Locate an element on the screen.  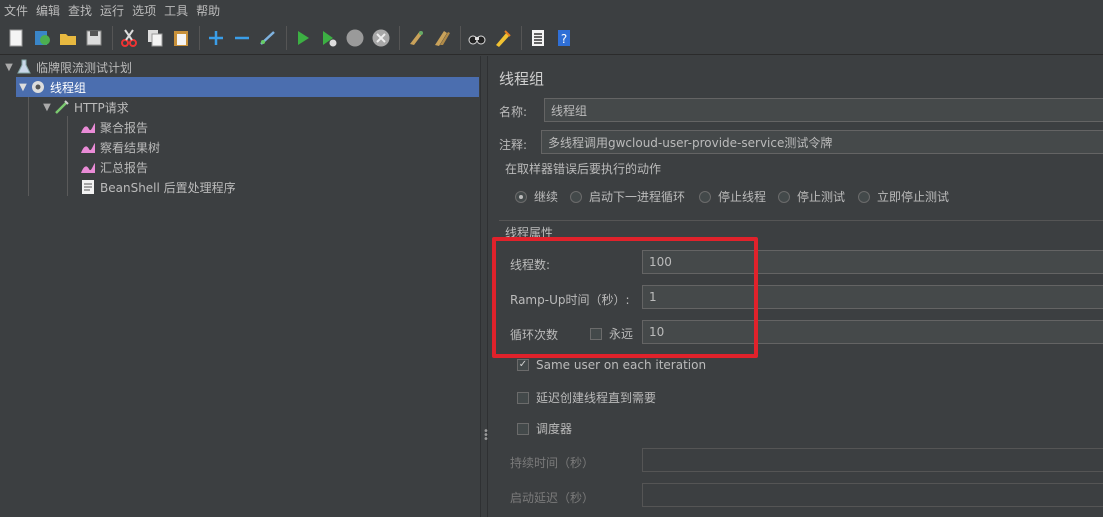
checkbox-label: 调度器 is located at coordinates (554, 429).